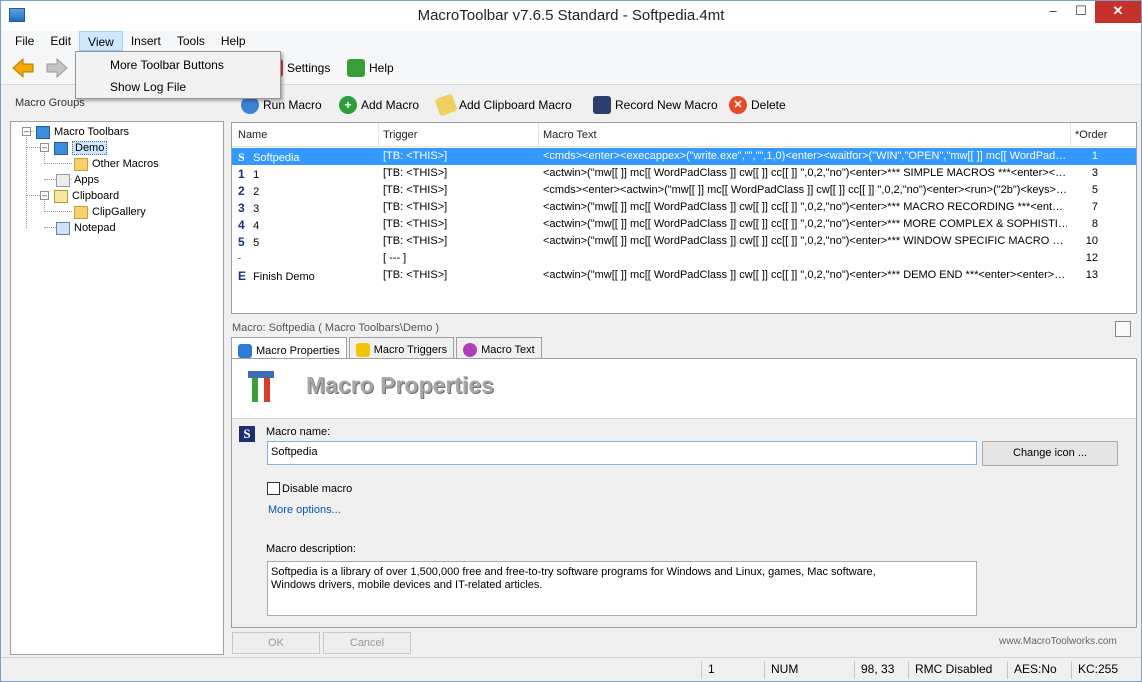 This screenshot has height=682, width=1142. What do you see at coordinates (401, 348) in the screenshot?
I see `tab-macro-triggers: Macro Triggers` at bounding box center [401, 348].